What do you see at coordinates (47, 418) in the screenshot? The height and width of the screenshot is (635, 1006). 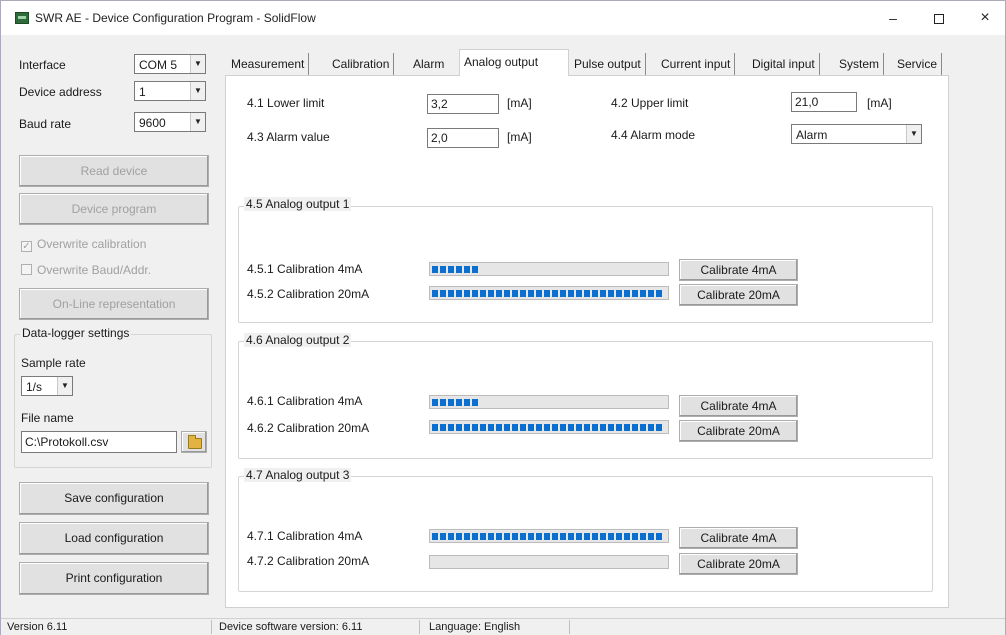 I see `file-name-label: File name` at bounding box center [47, 418].